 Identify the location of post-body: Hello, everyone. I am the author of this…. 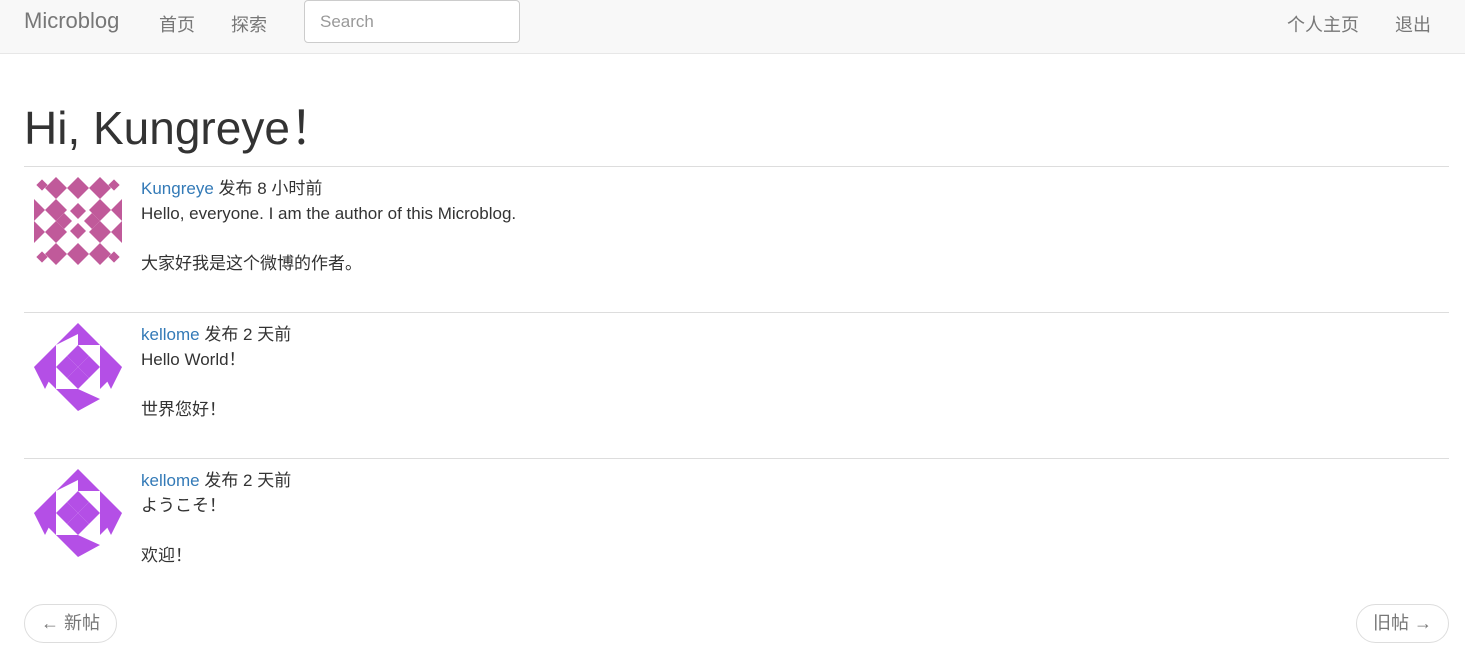
(328, 239).